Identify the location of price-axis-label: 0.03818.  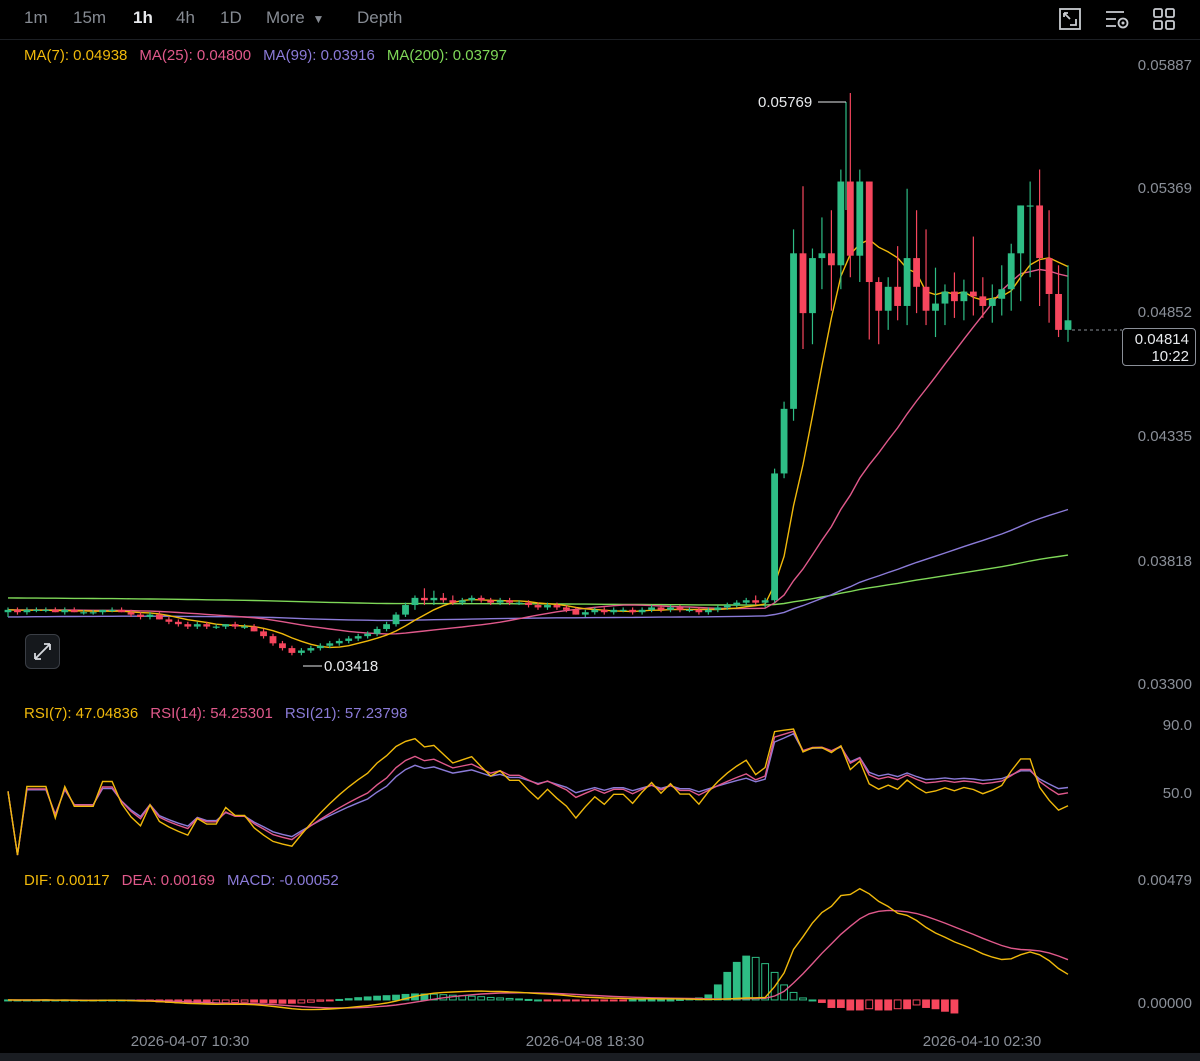
(1164, 561).